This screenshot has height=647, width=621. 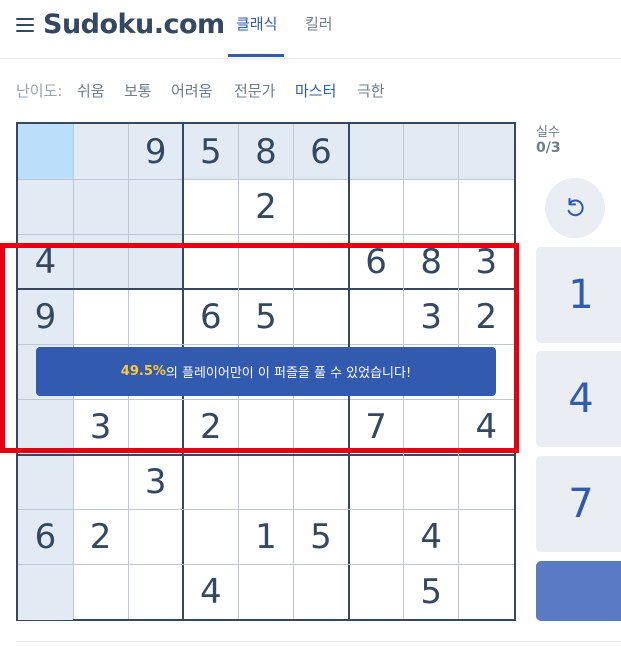 I want to click on cell-r6c1, so click(x=45, y=427).